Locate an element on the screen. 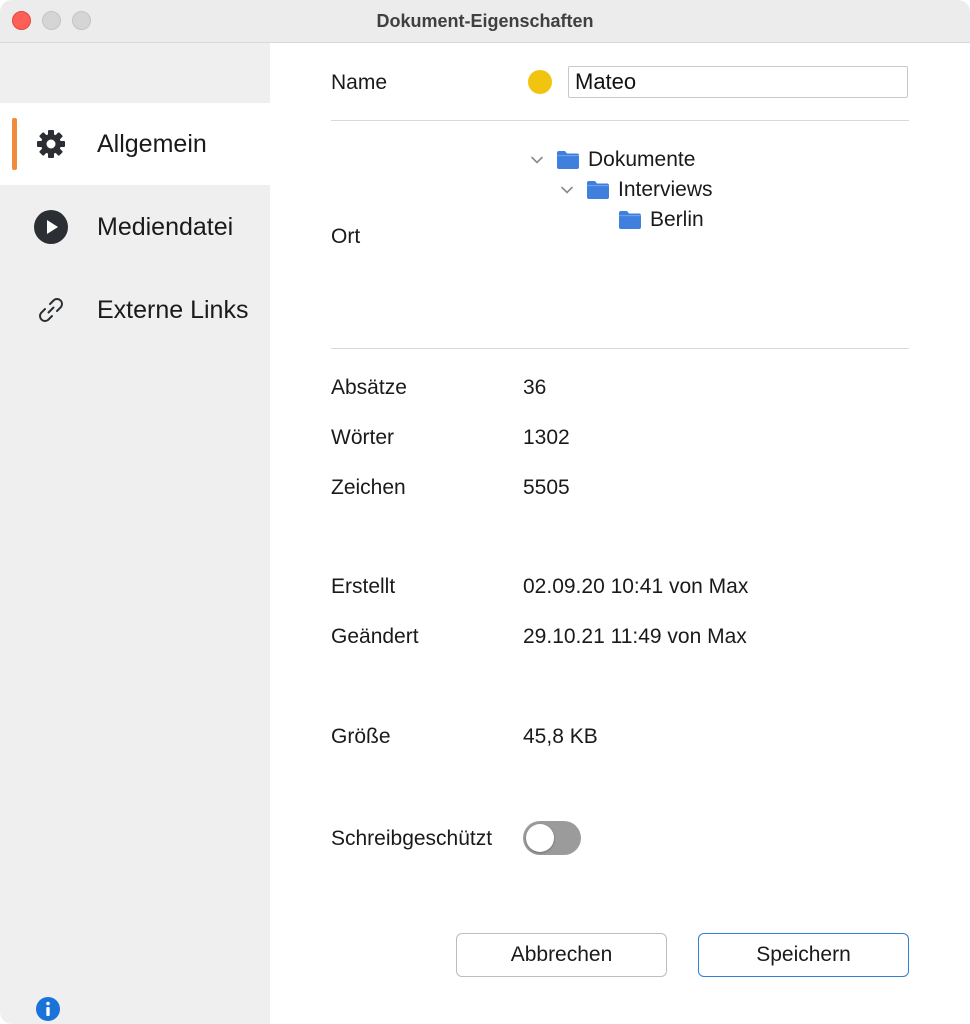  size-value: 45,8 KB is located at coordinates (560, 736).